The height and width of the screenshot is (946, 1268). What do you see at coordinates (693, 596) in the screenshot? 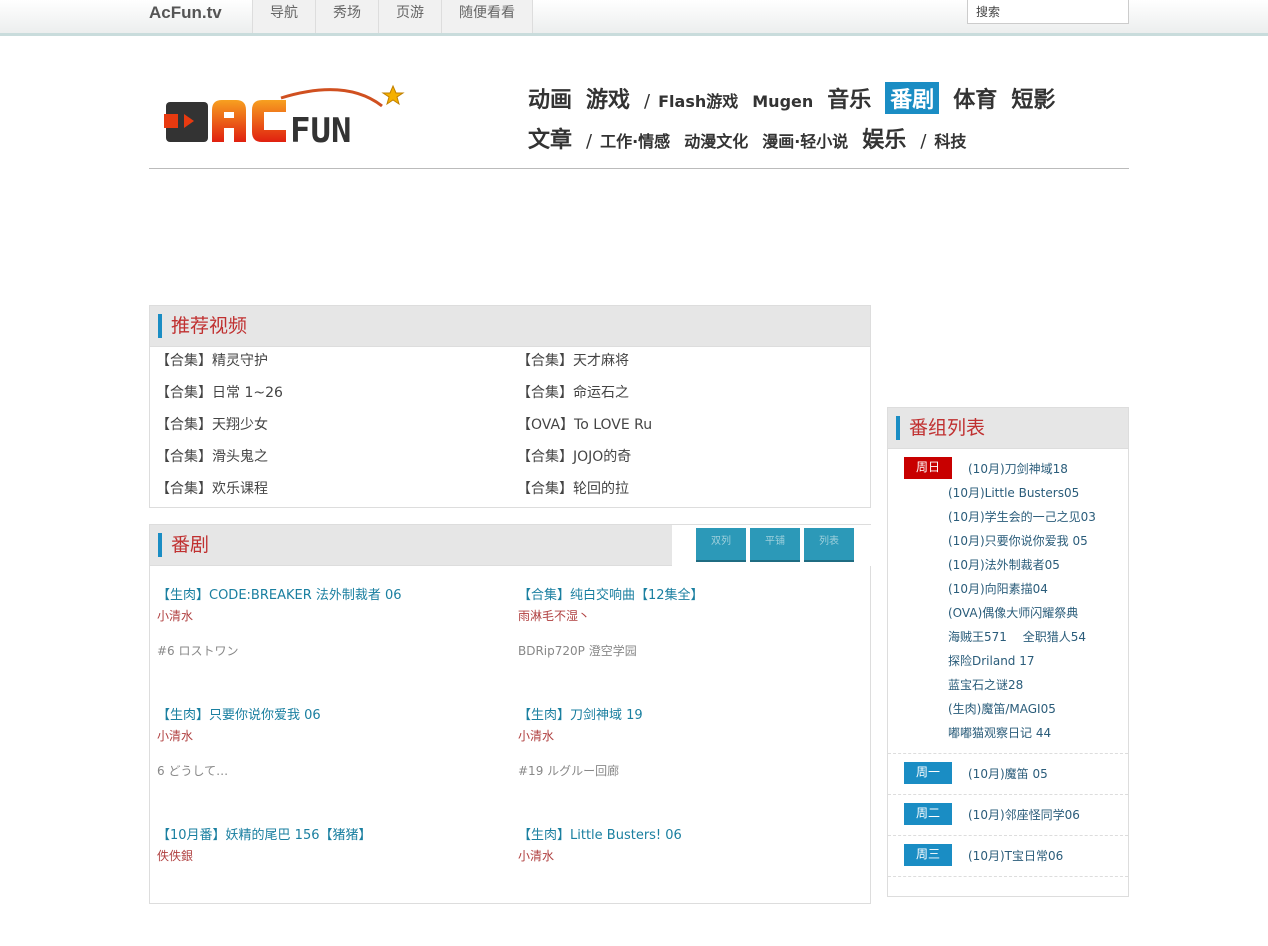
I see `video-title: 【合集】纯白交响曲【12集全】` at bounding box center [693, 596].